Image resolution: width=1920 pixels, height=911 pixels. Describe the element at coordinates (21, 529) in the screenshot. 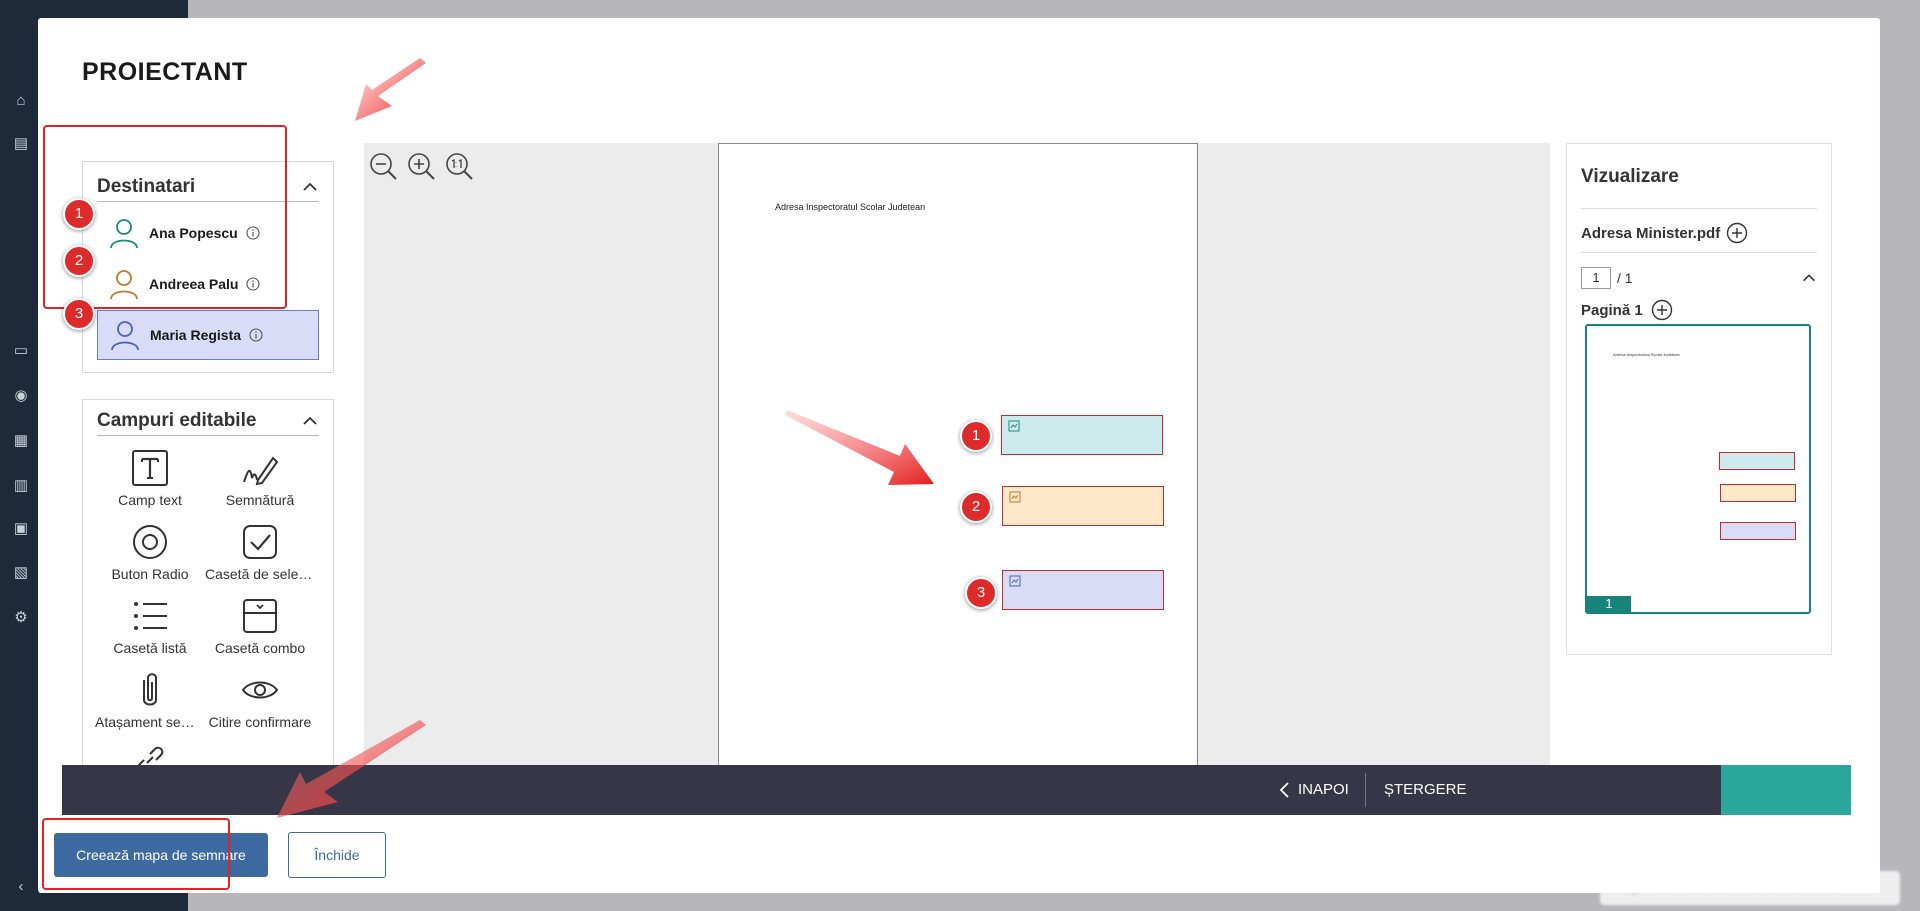

I see `files-icon: ▣` at that location.